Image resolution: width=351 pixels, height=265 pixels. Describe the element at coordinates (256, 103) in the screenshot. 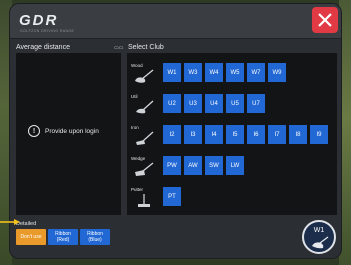

I see `club-button-u7: U7` at that location.